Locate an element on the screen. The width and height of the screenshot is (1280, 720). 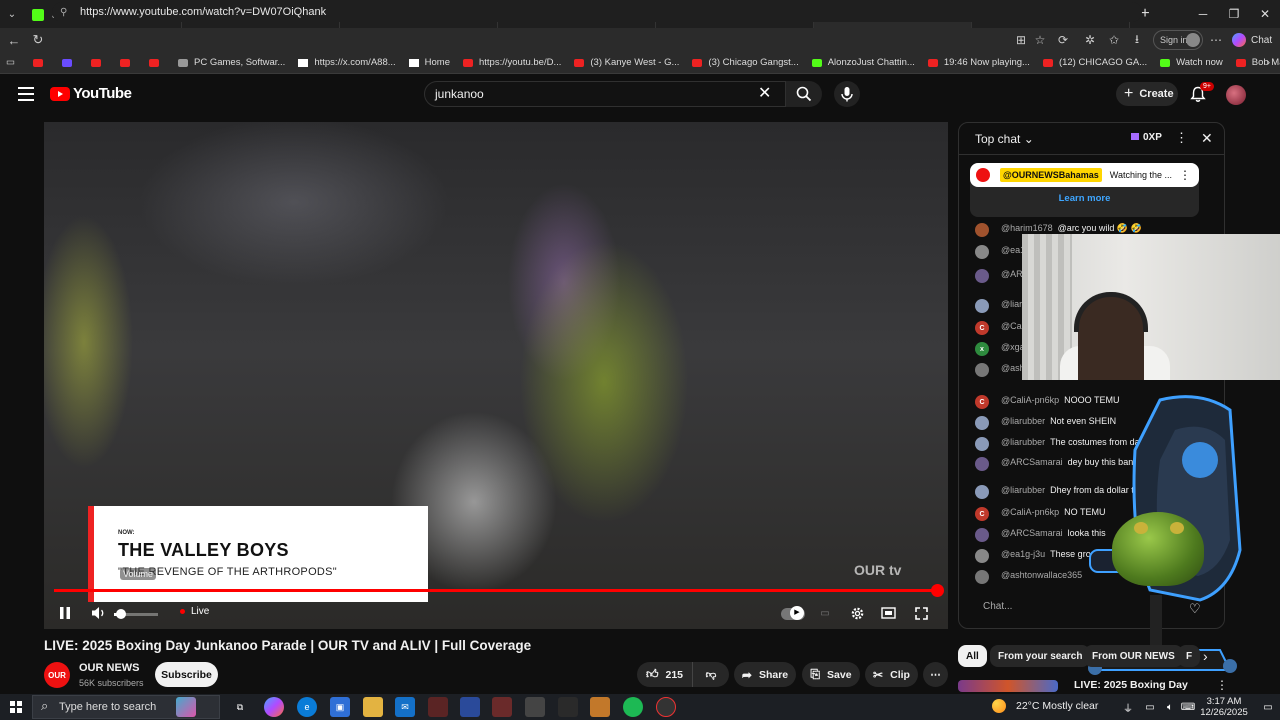
autoplay-toggle is located at coordinates (793, 613).